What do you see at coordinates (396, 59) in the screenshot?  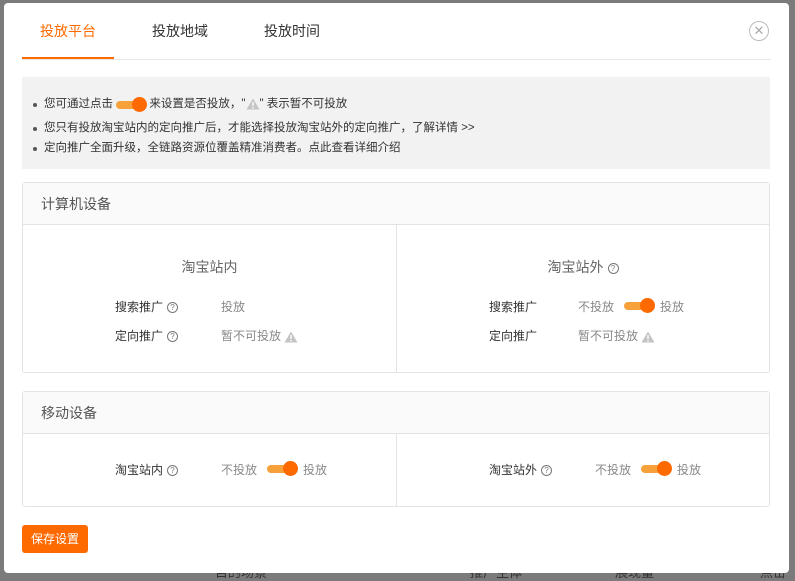 I see `tab-divider` at bounding box center [396, 59].